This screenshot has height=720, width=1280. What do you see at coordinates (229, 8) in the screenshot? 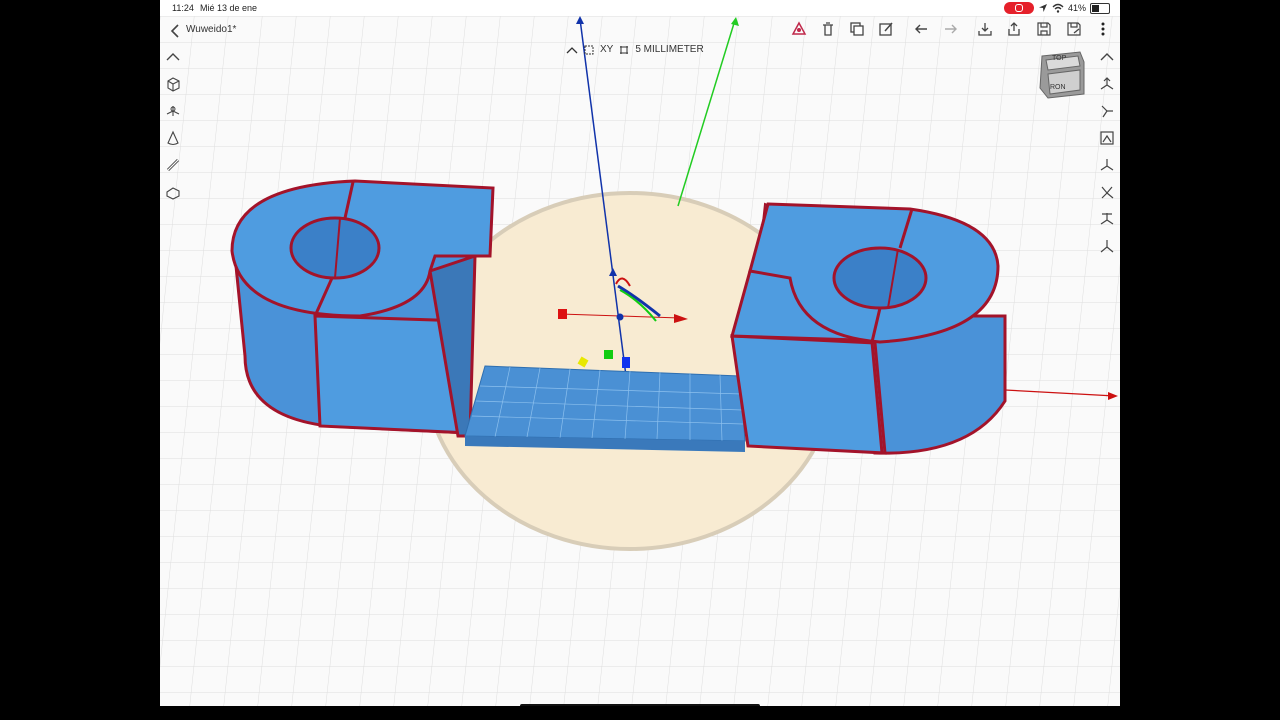
I see `status-date: Mié 13 de ene` at bounding box center [229, 8].